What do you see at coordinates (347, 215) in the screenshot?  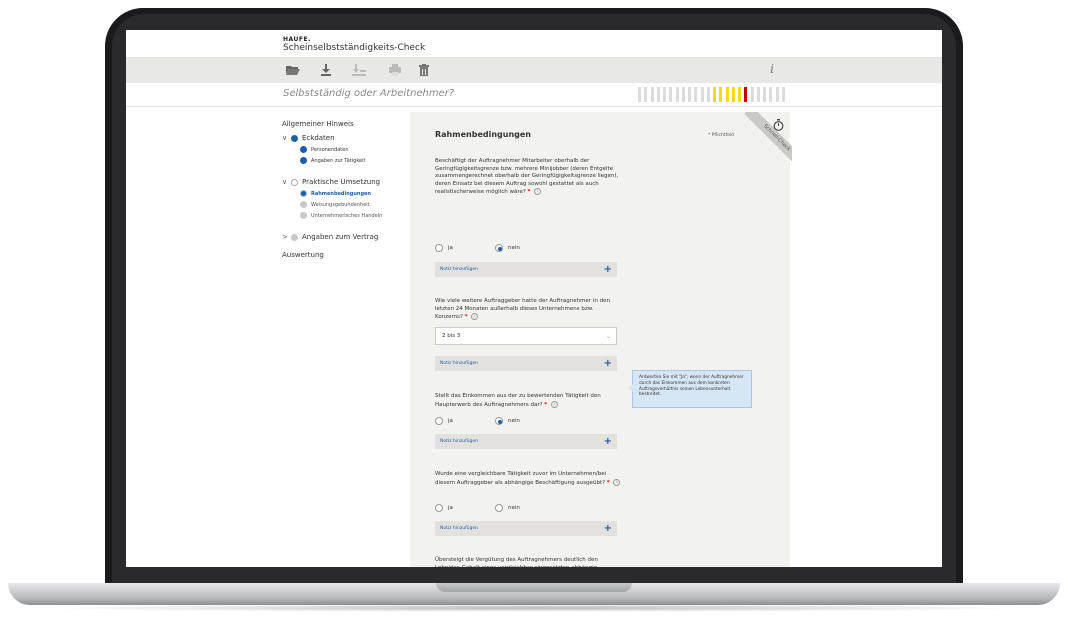 I see `sidebar-item-label: Unternehmerisches Handeln` at bounding box center [347, 215].